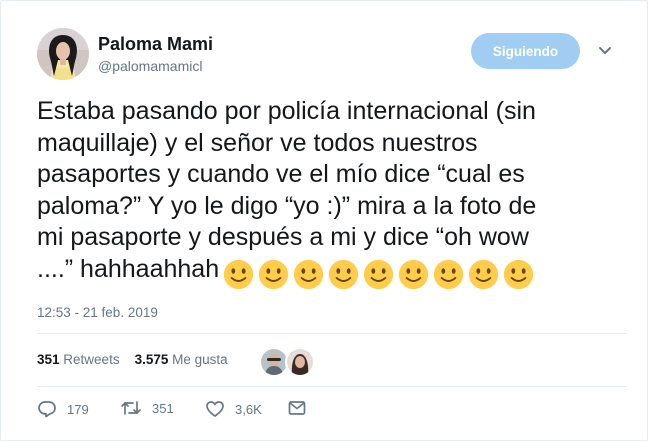 The height and width of the screenshot is (443, 650). I want to click on reply-icon, so click(47, 409).